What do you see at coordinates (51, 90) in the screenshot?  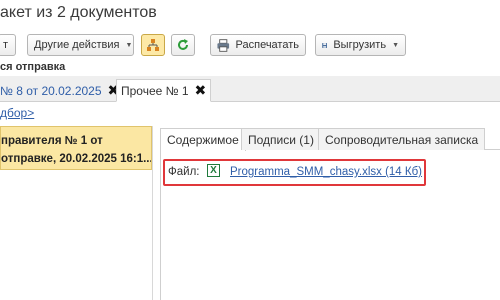 I see `tab-label: № 8 от 20.02.2025` at bounding box center [51, 90].